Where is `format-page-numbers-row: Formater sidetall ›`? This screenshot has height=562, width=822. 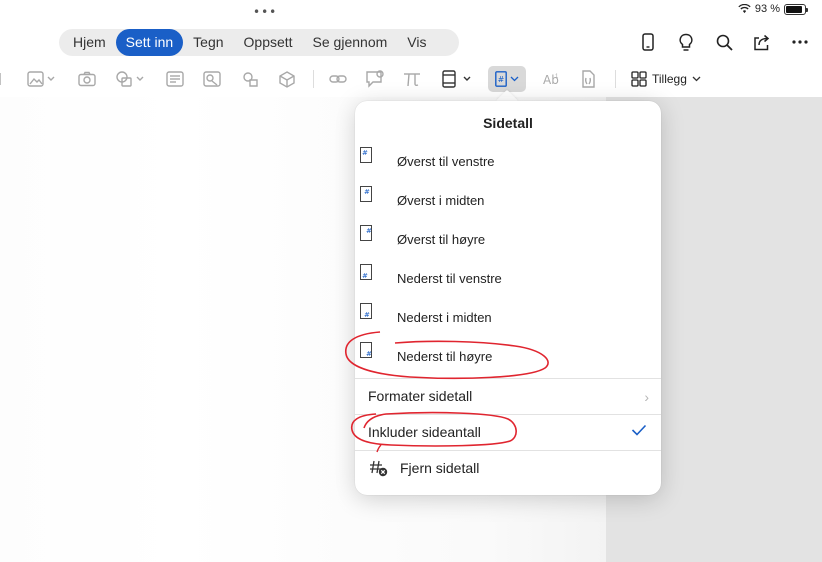
format-page-numbers-row: Formater sidetall › is located at coordinates (508, 396).